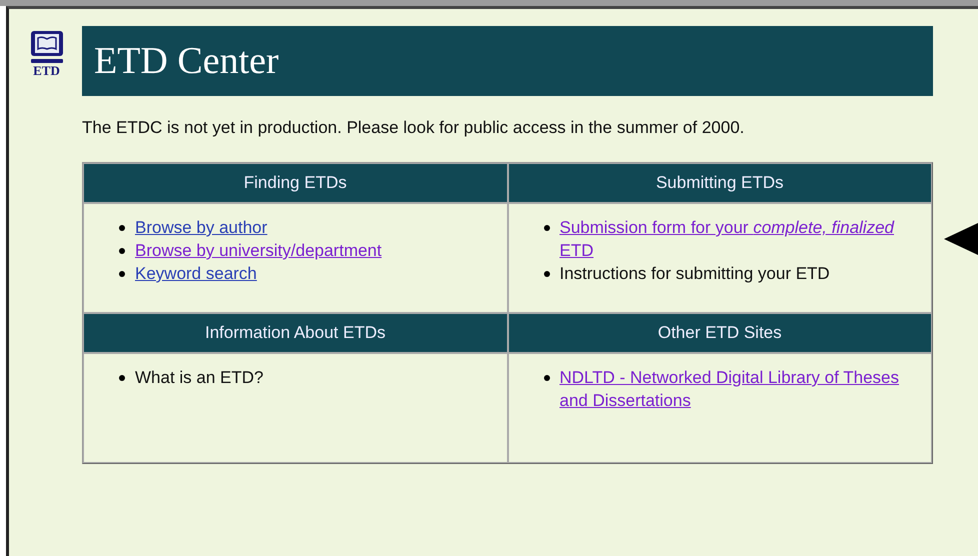  I want to click on notice-text: The ETDC is not yet in production. Please look for public access in the summer of 2000., so click(414, 128).